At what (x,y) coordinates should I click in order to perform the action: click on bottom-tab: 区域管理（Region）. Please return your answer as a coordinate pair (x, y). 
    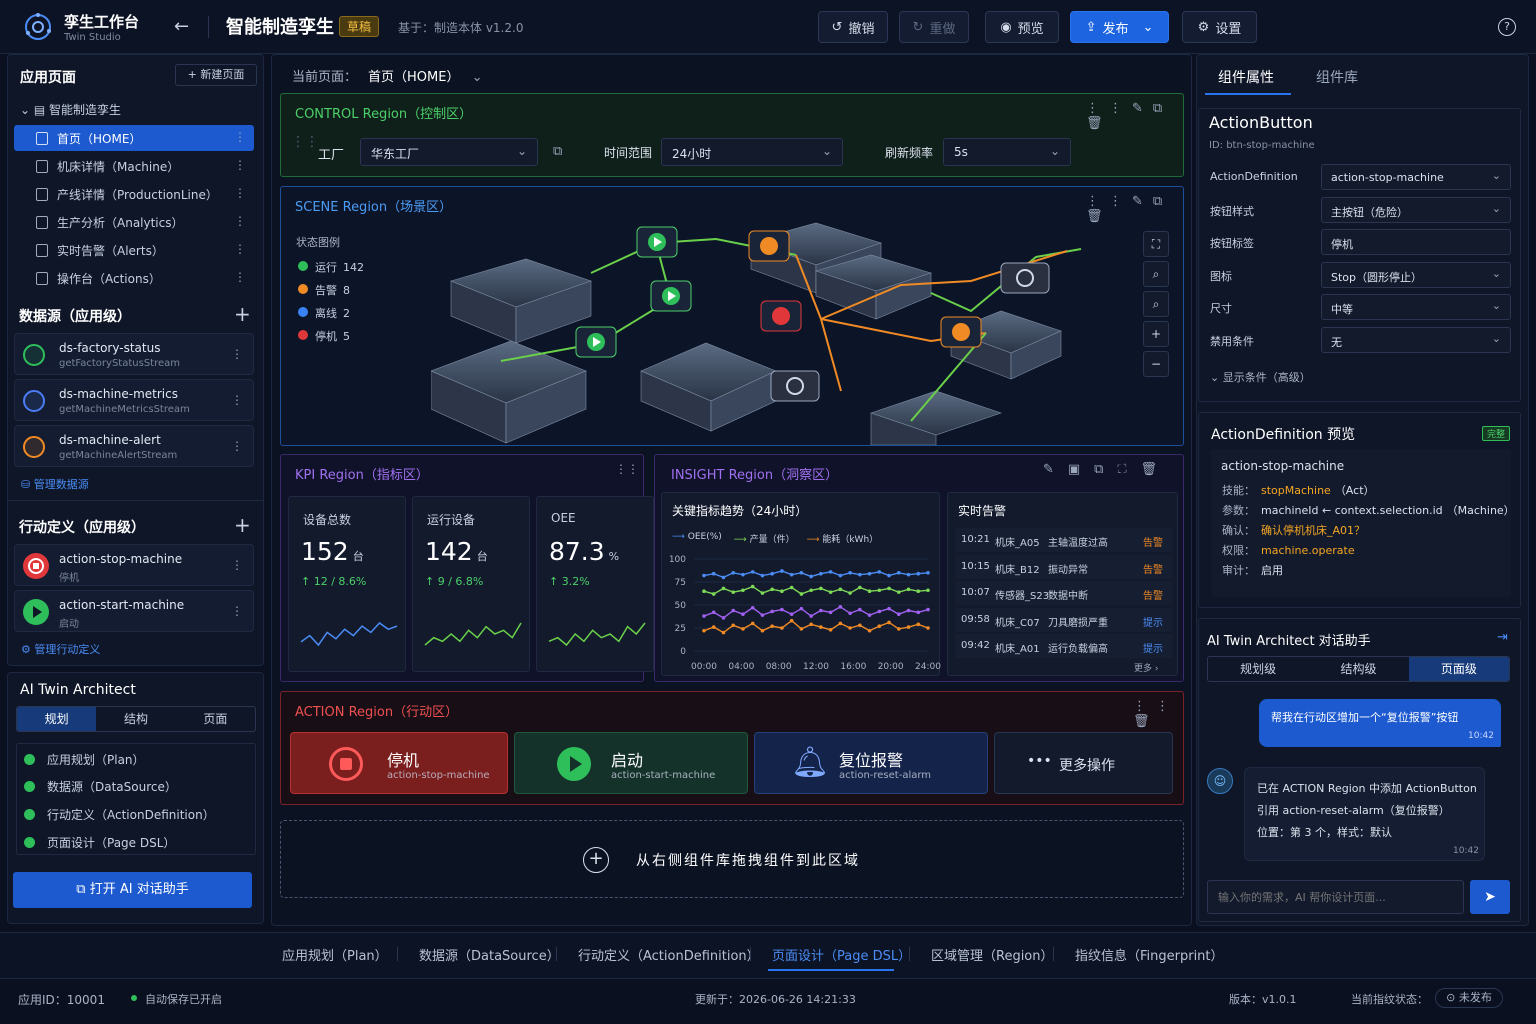
    Looking at the image, I should click on (992, 954).